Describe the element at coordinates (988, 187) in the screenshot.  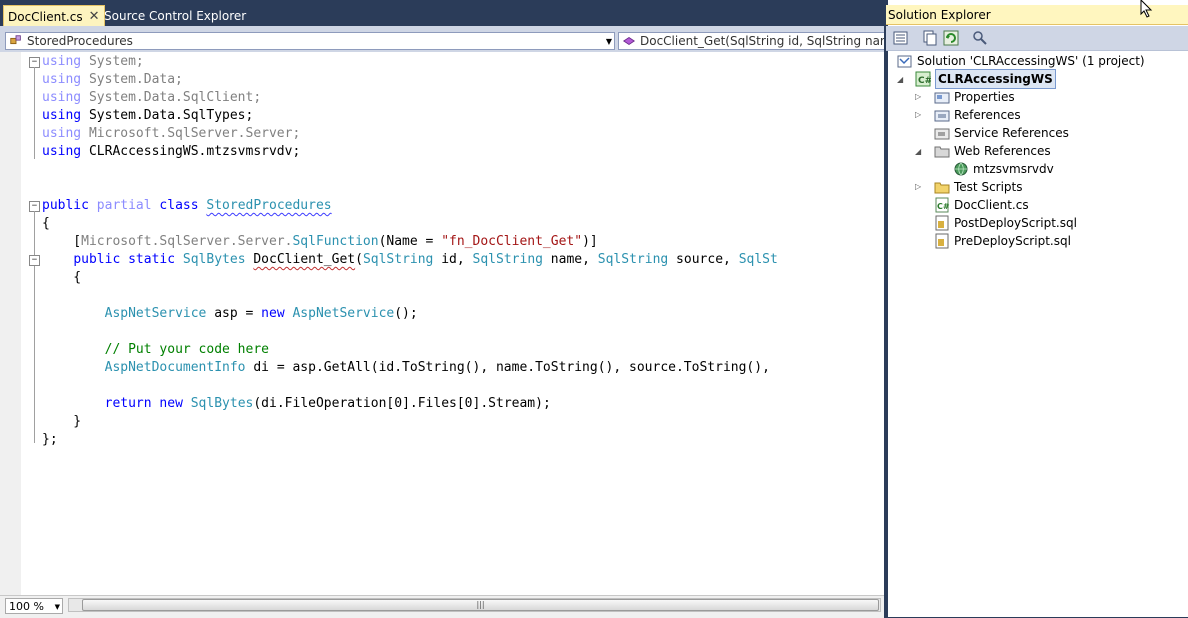
I see `tree-item-label: Test Scripts` at that location.